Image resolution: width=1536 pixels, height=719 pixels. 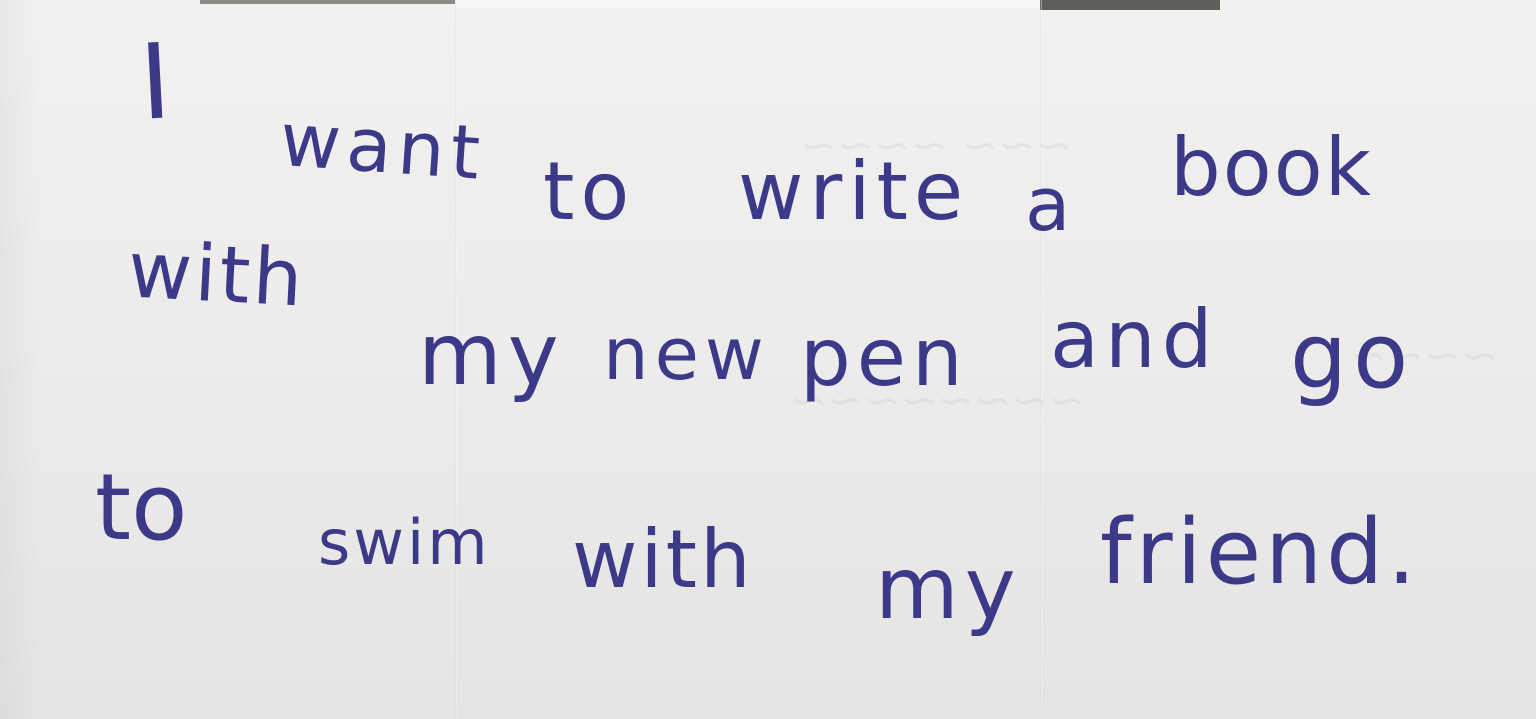 I want to click on handwritten-word: write, so click(x=854, y=191).